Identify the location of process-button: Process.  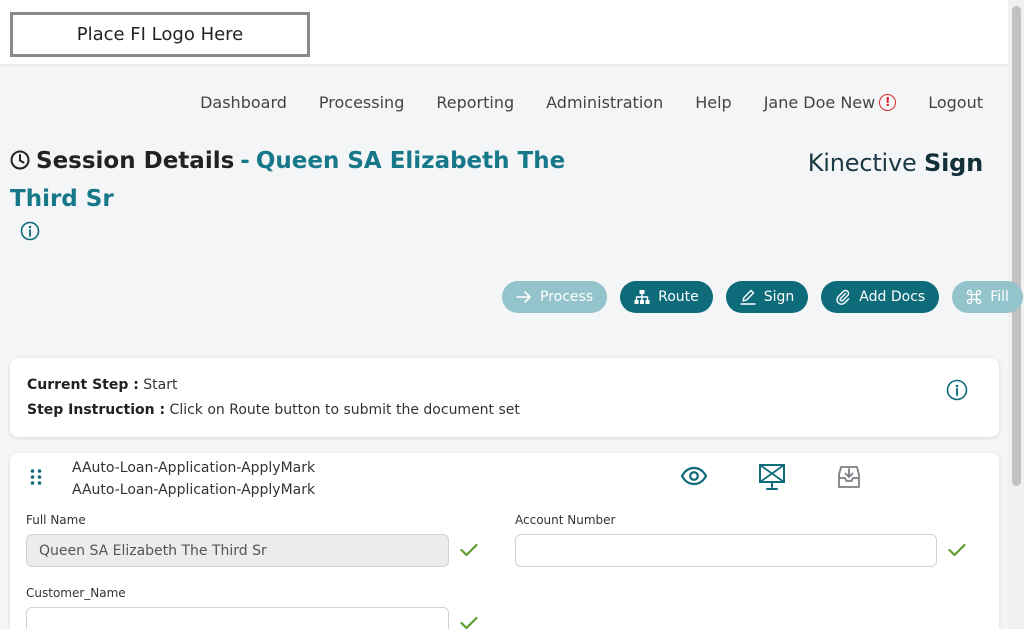
(555, 297).